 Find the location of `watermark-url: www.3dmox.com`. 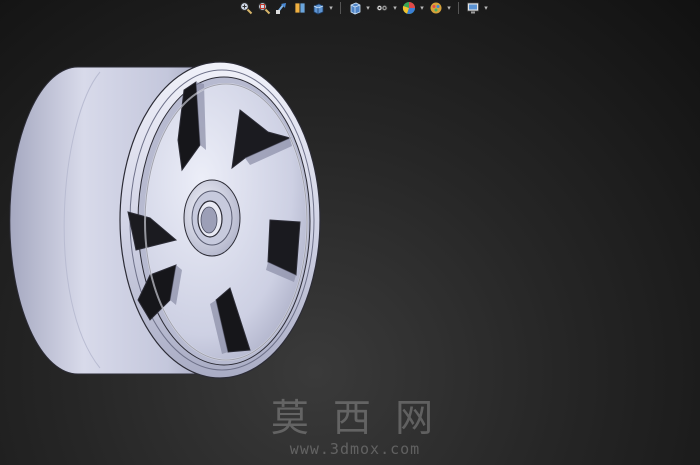

watermark-url: www.3dmox.com is located at coordinates (355, 449).